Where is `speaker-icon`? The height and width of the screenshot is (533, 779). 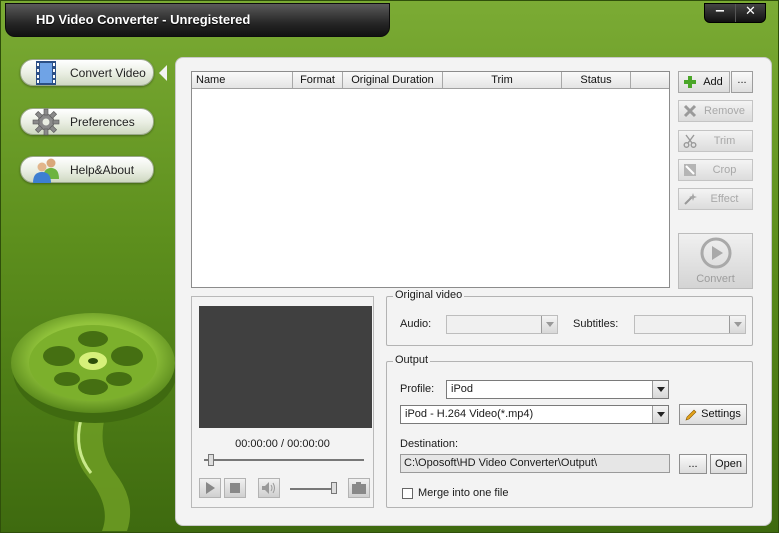 speaker-icon is located at coordinates (268, 488).